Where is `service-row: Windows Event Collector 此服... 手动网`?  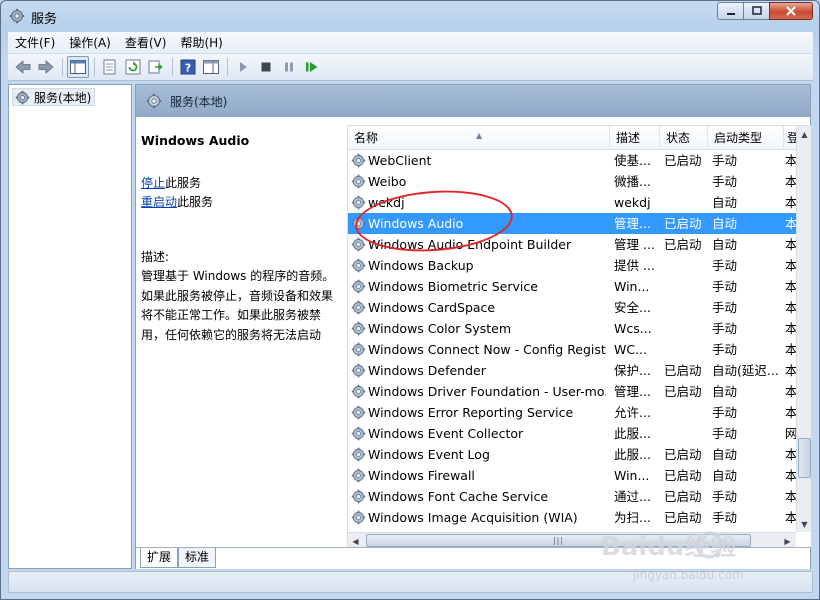
service-row: Windows Event Collector 此服... 手动网 is located at coordinates (573, 433).